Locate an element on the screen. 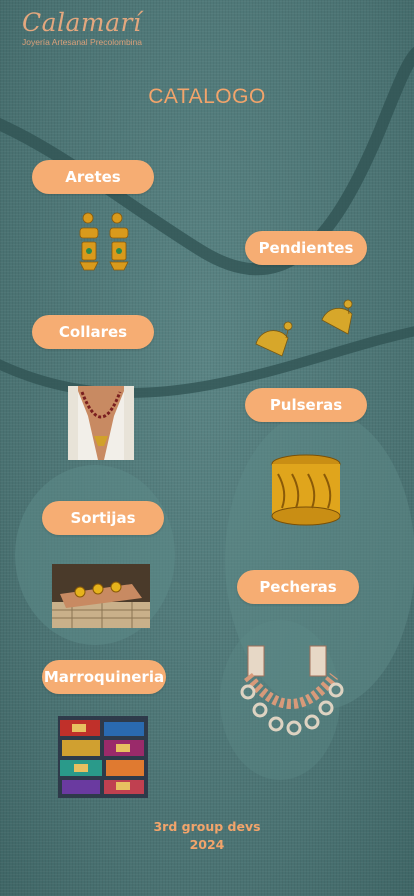 The image size is (414, 896). category-pulseras-button: Pulseras is located at coordinates (306, 405).